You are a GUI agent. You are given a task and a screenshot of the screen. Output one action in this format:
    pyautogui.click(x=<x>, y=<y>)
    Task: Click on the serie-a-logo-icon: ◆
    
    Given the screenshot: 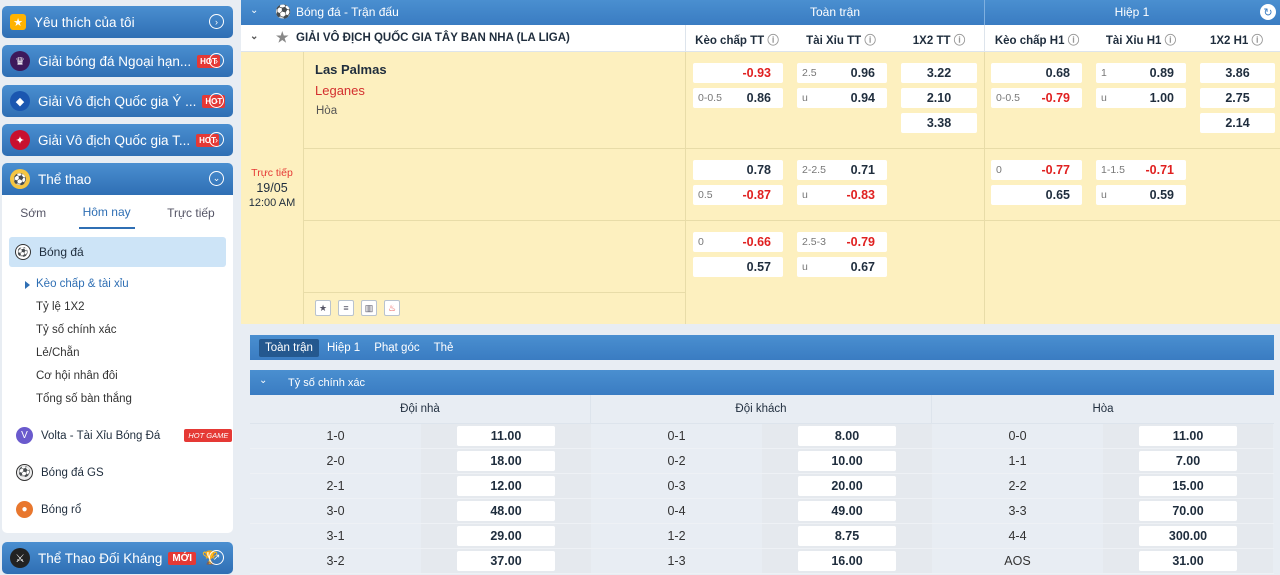 What is the action you would take?
    pyautogui.click(x=20, y=101)
    